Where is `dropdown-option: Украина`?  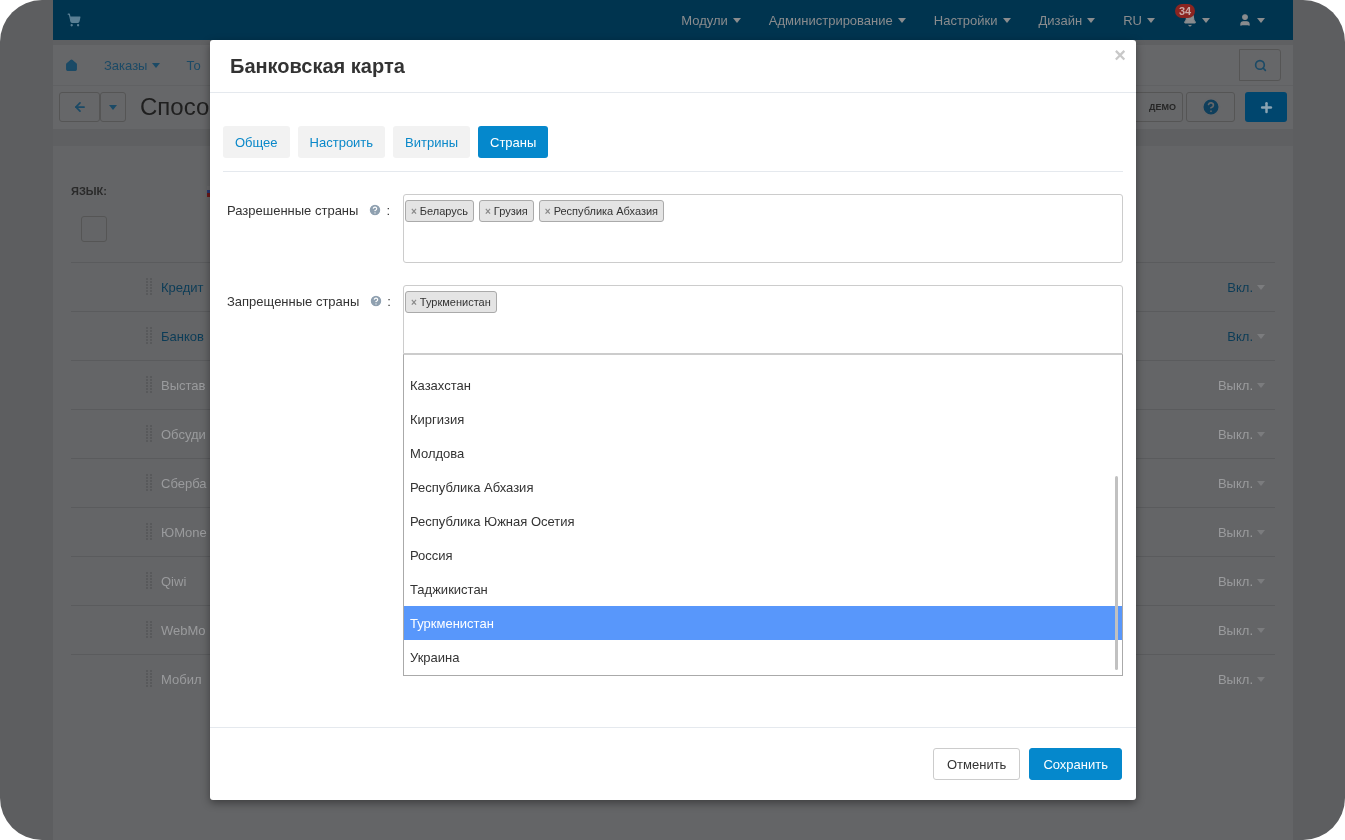
dropdown-option: Украина is located at coordinates (763, 657).